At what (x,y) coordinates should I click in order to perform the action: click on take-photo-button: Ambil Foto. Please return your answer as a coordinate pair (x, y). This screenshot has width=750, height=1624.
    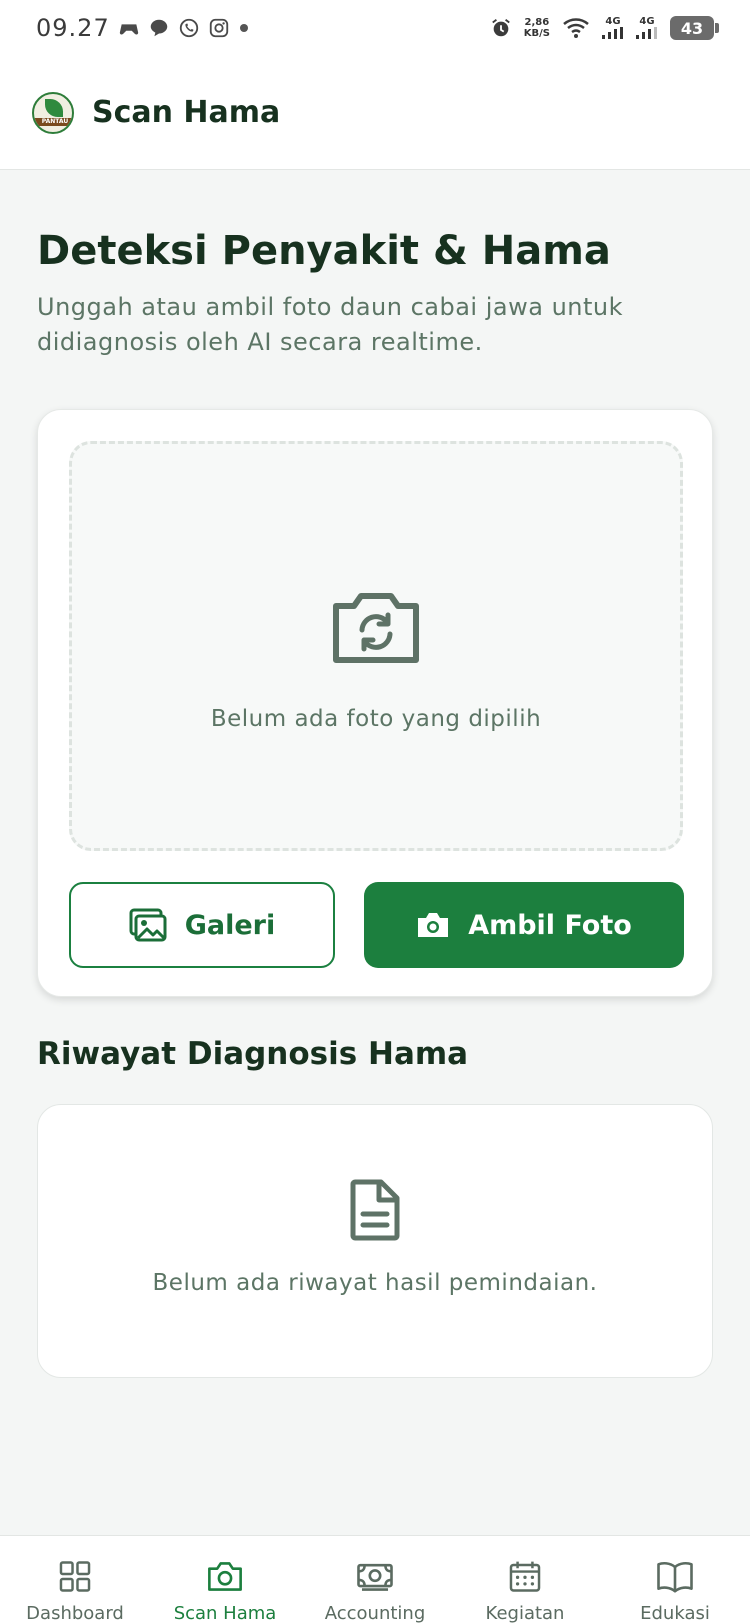
    Looking at the image, I should click on (524, 925).